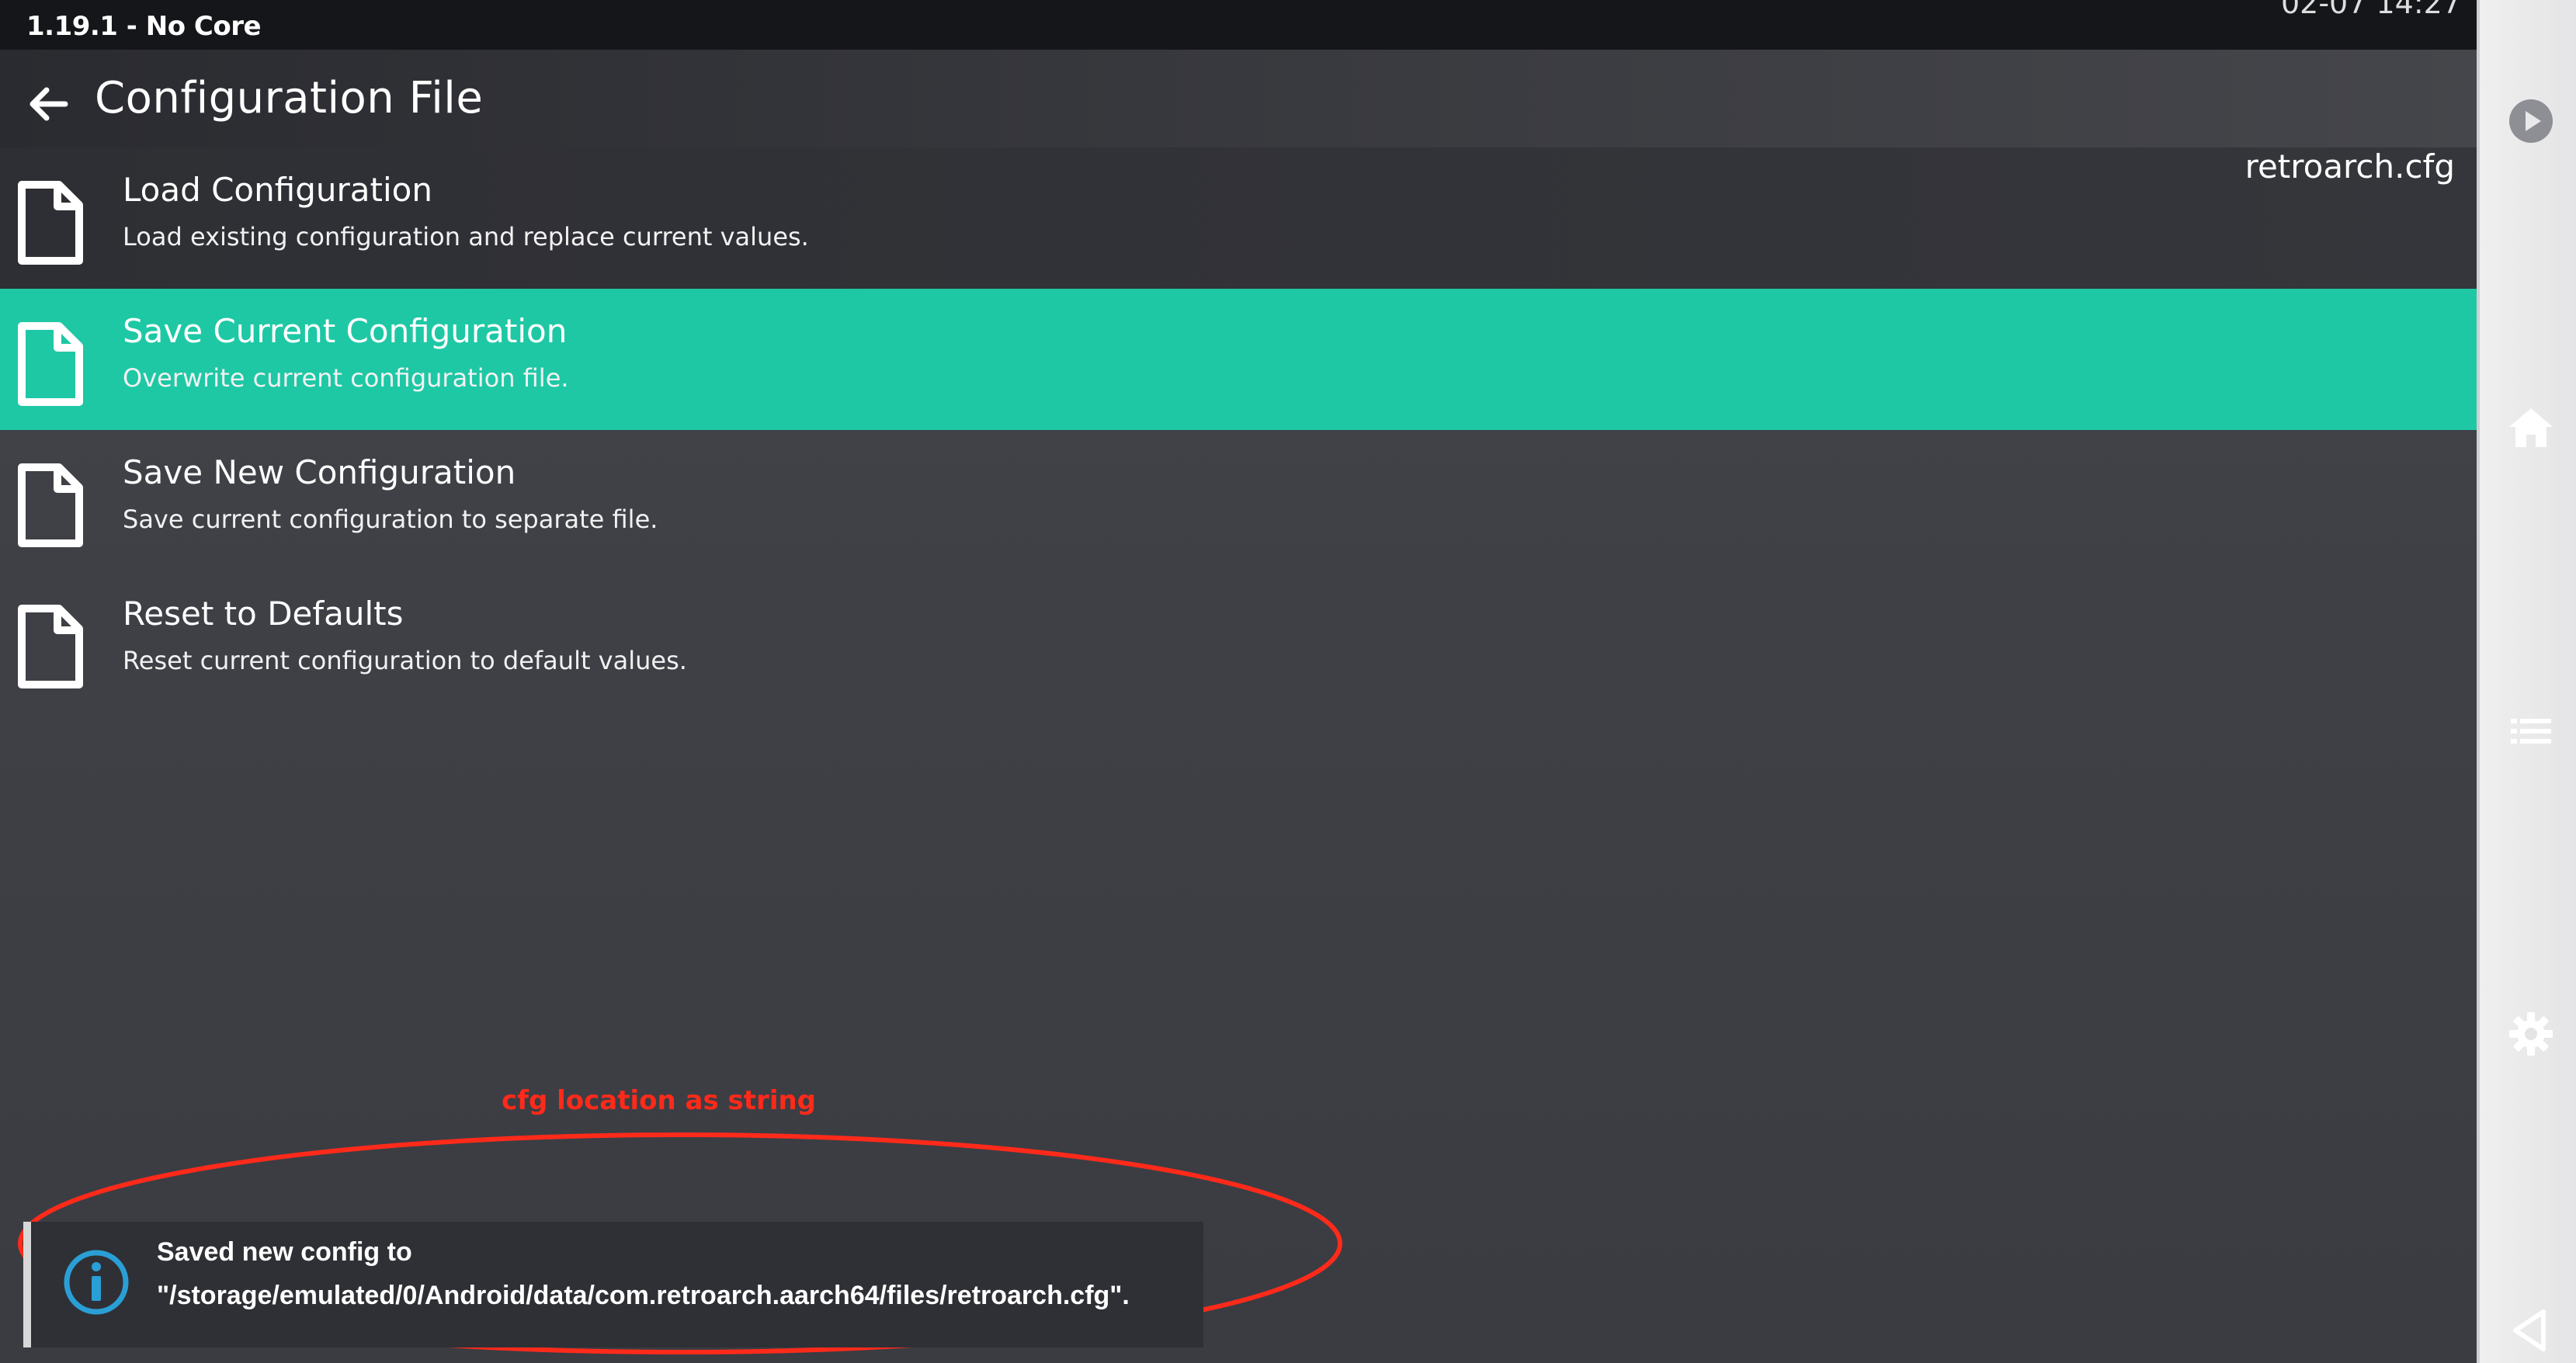 The width and height of the screenshot is (2576, 1363). What do you see at coordinates (659, 1100) in the screenshot?
I see `annotation-label: cfg location as string` at bounding box center [659, 1100].